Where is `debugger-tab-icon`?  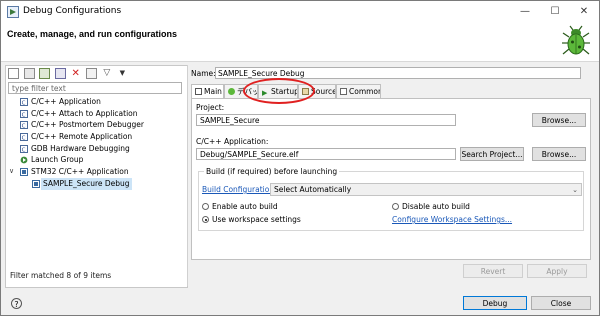 debugger-tab-icon is located at coordinates (231, 91).